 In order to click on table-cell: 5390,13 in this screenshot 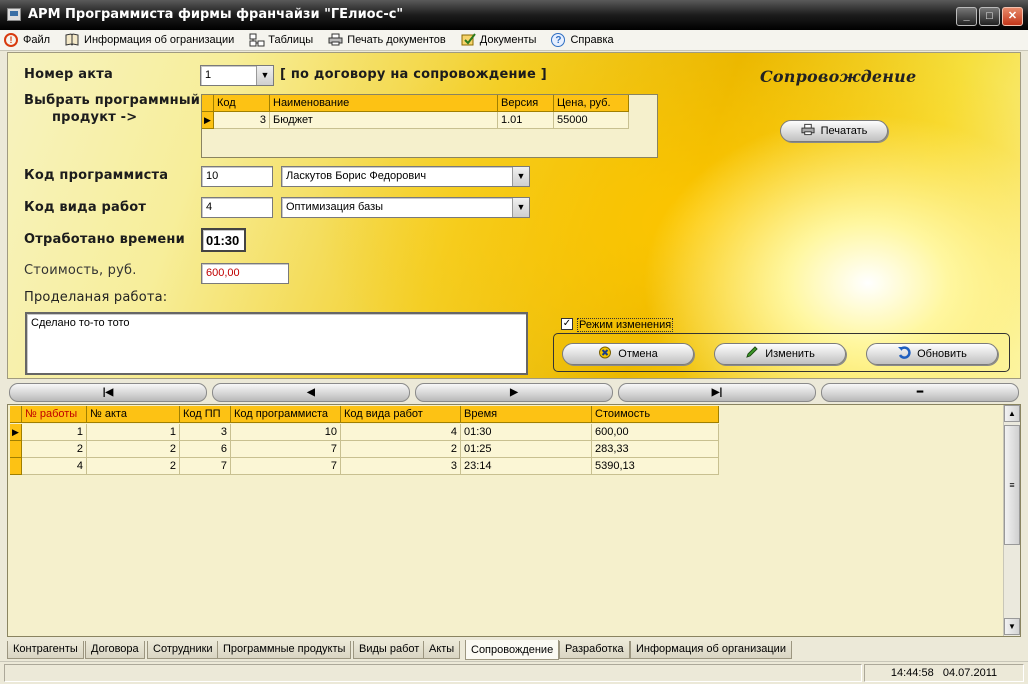, I will do `click(655, 466)`.